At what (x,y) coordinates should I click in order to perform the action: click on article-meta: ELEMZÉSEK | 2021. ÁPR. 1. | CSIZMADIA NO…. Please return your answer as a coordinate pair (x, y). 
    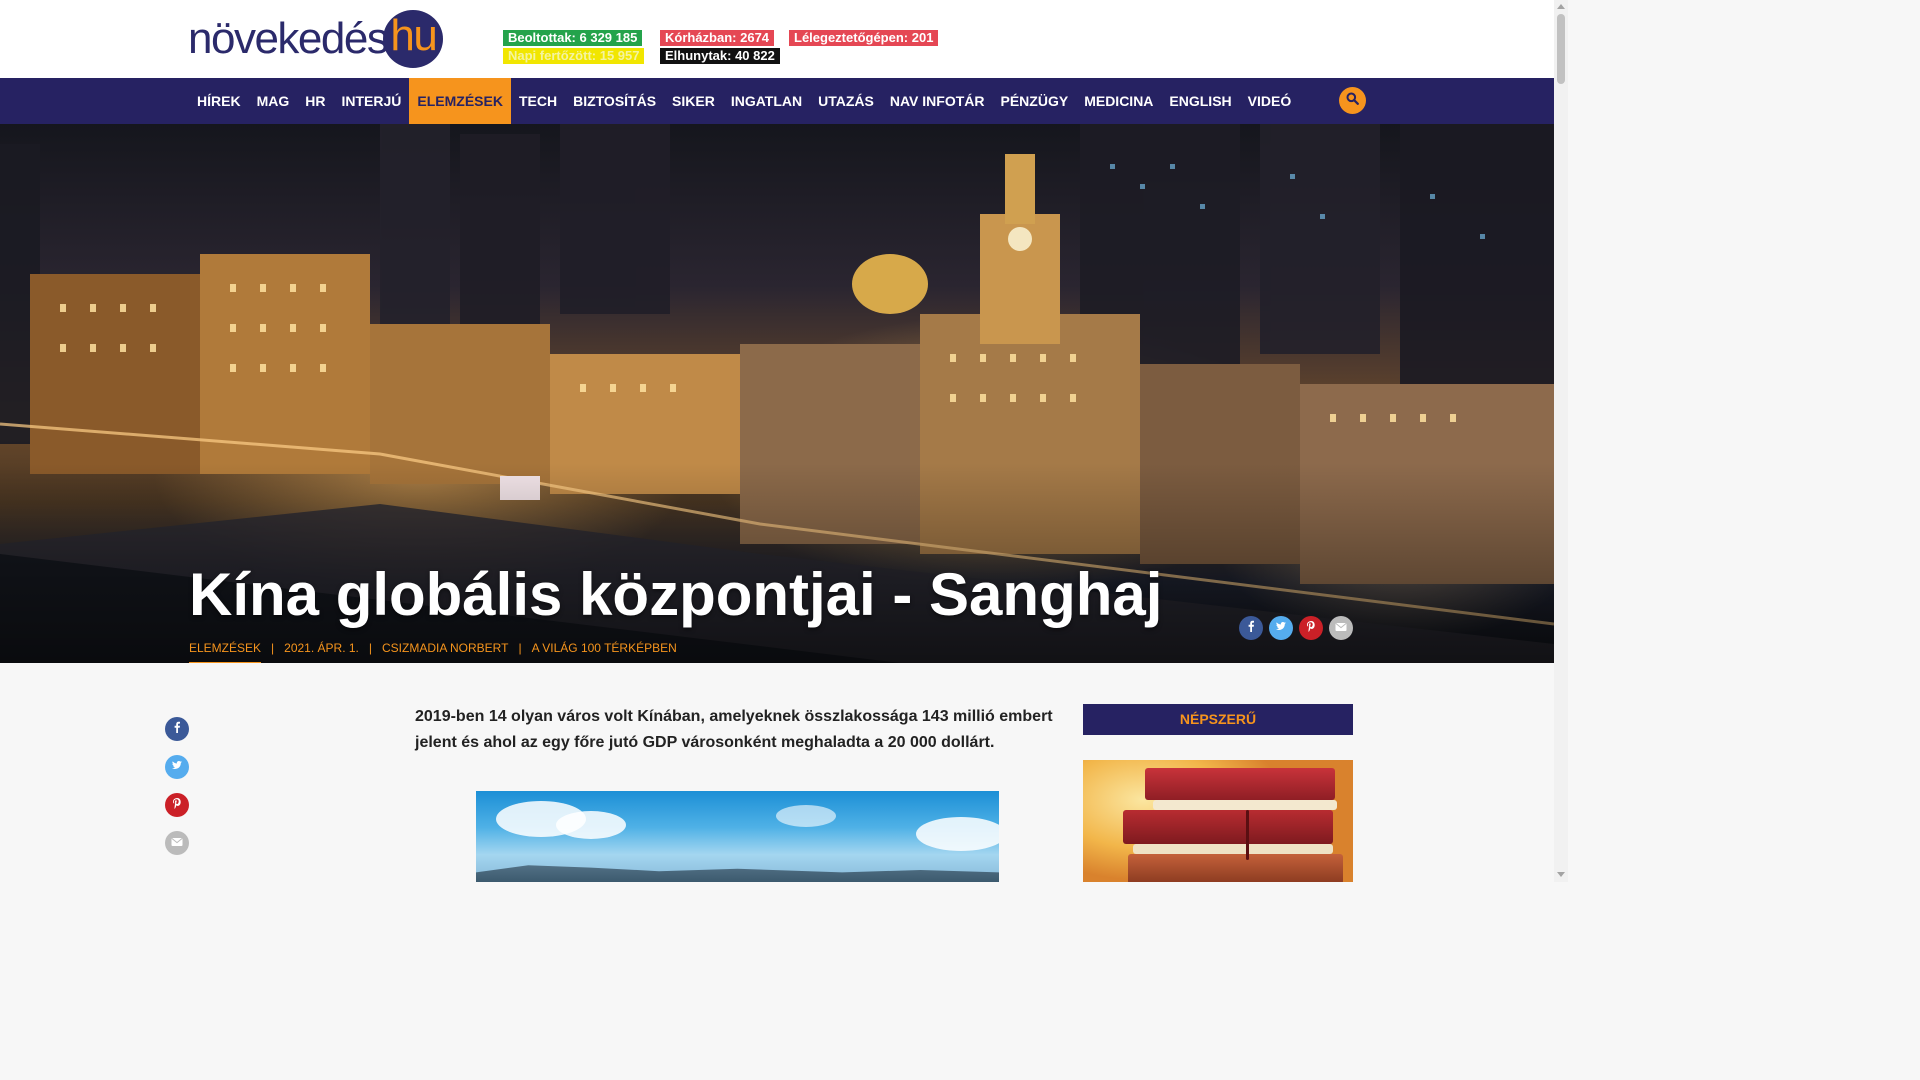
    Looking at the image, I should click on (433, 652).